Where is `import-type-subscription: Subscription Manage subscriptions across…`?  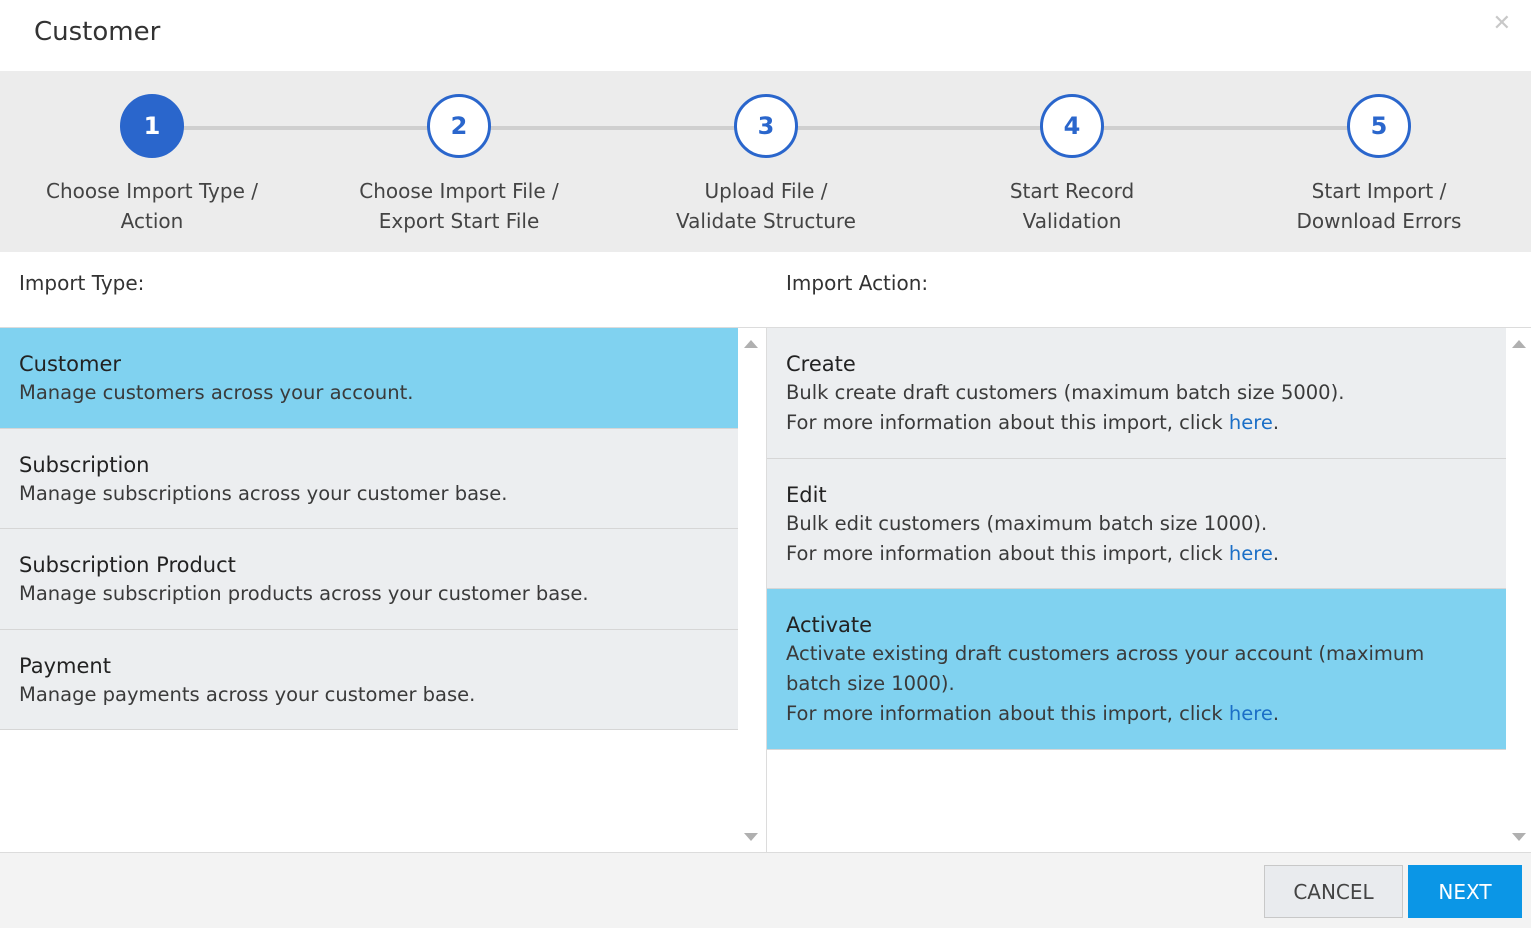 import-type-subscription: Subscription Manage subscriptions across… is located at coordinates (369, 479).